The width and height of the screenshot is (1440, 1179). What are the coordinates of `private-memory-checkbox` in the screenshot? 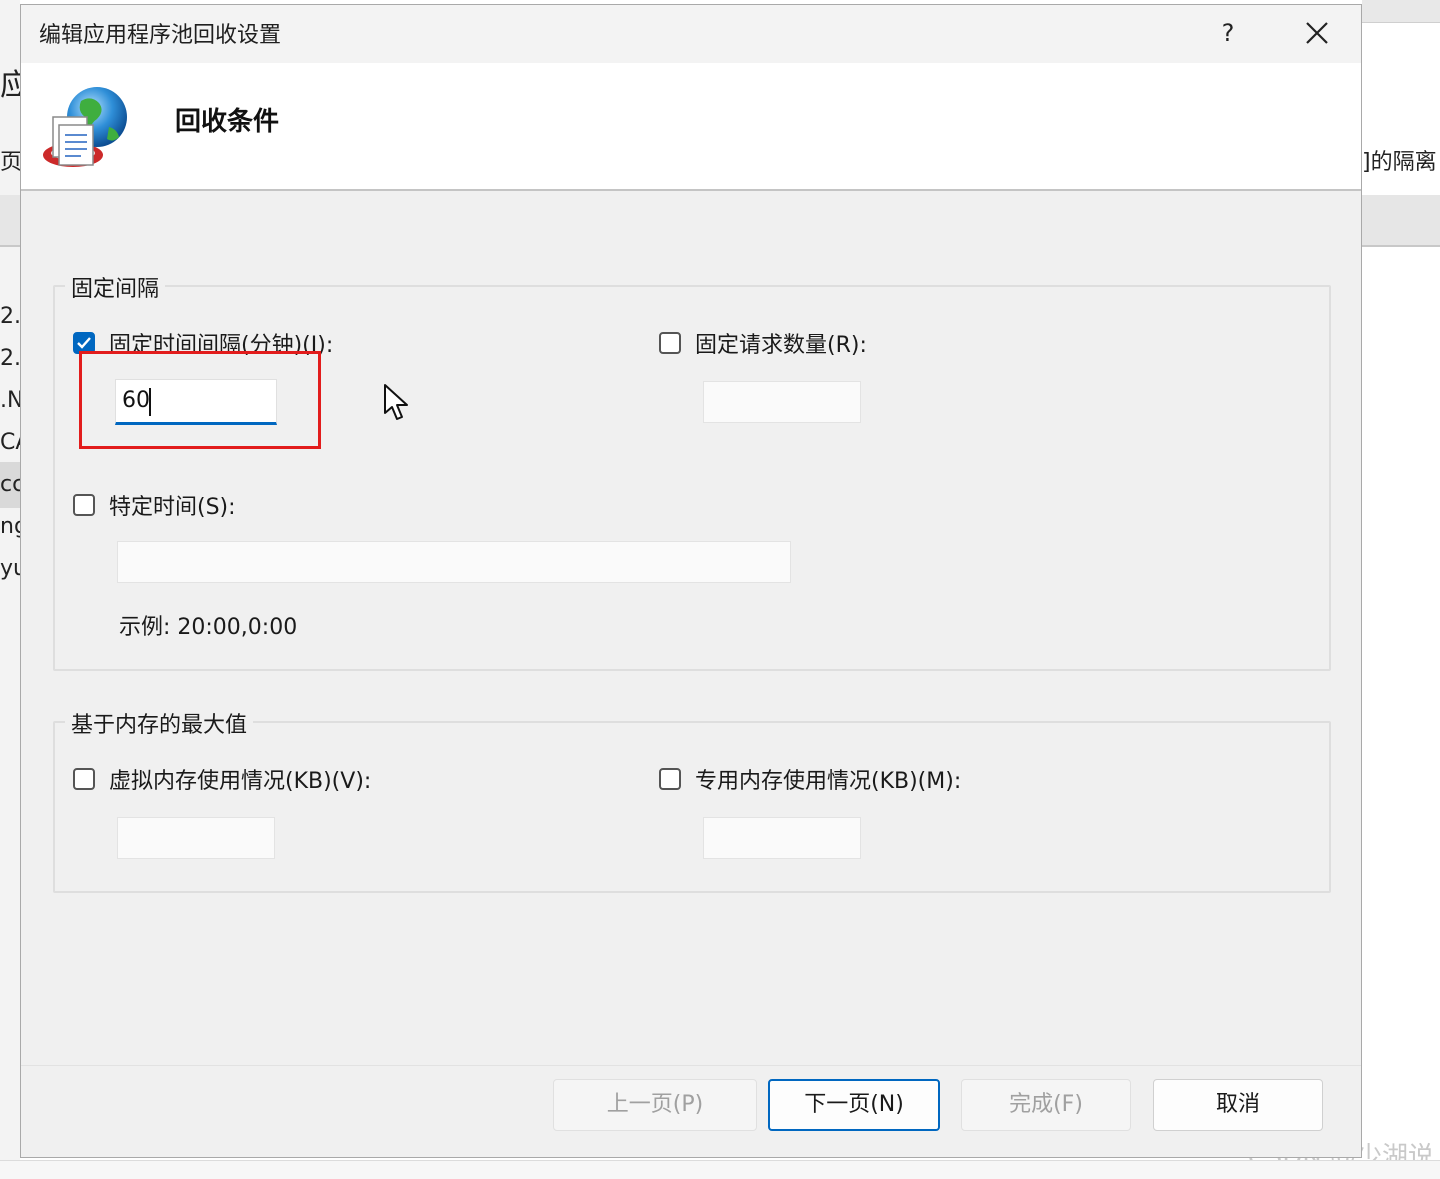 It's located at (670, 779).